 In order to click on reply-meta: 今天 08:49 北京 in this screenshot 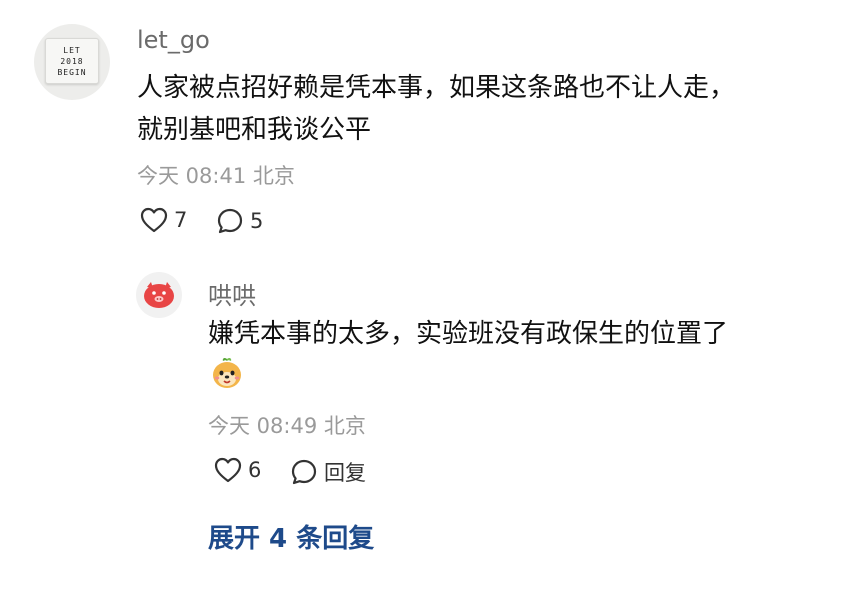, I will do `click(287, 426)`.